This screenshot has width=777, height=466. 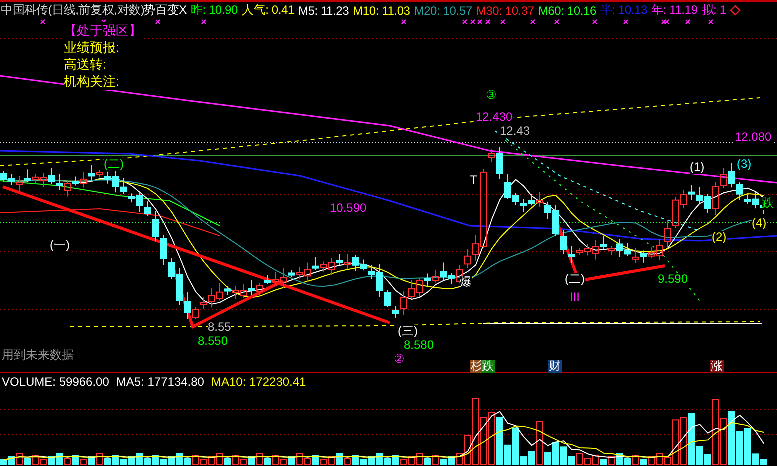 What do you see at coordinates (214, 10) in the screenshot?
I see `quote-value: 昨: 10.90` at bounding box center [214, 10].